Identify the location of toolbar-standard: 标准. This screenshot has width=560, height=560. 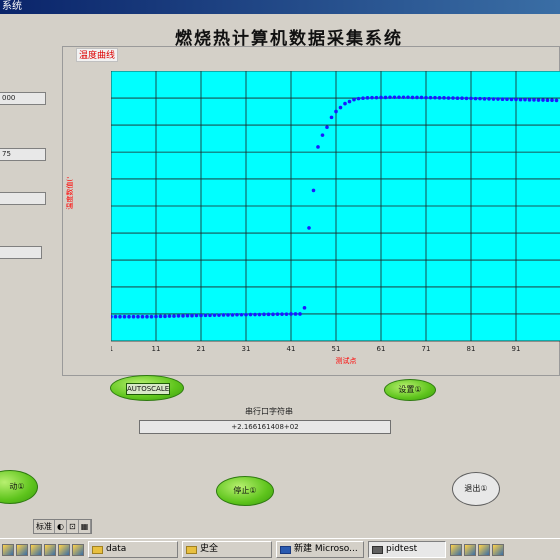
(44, 526).